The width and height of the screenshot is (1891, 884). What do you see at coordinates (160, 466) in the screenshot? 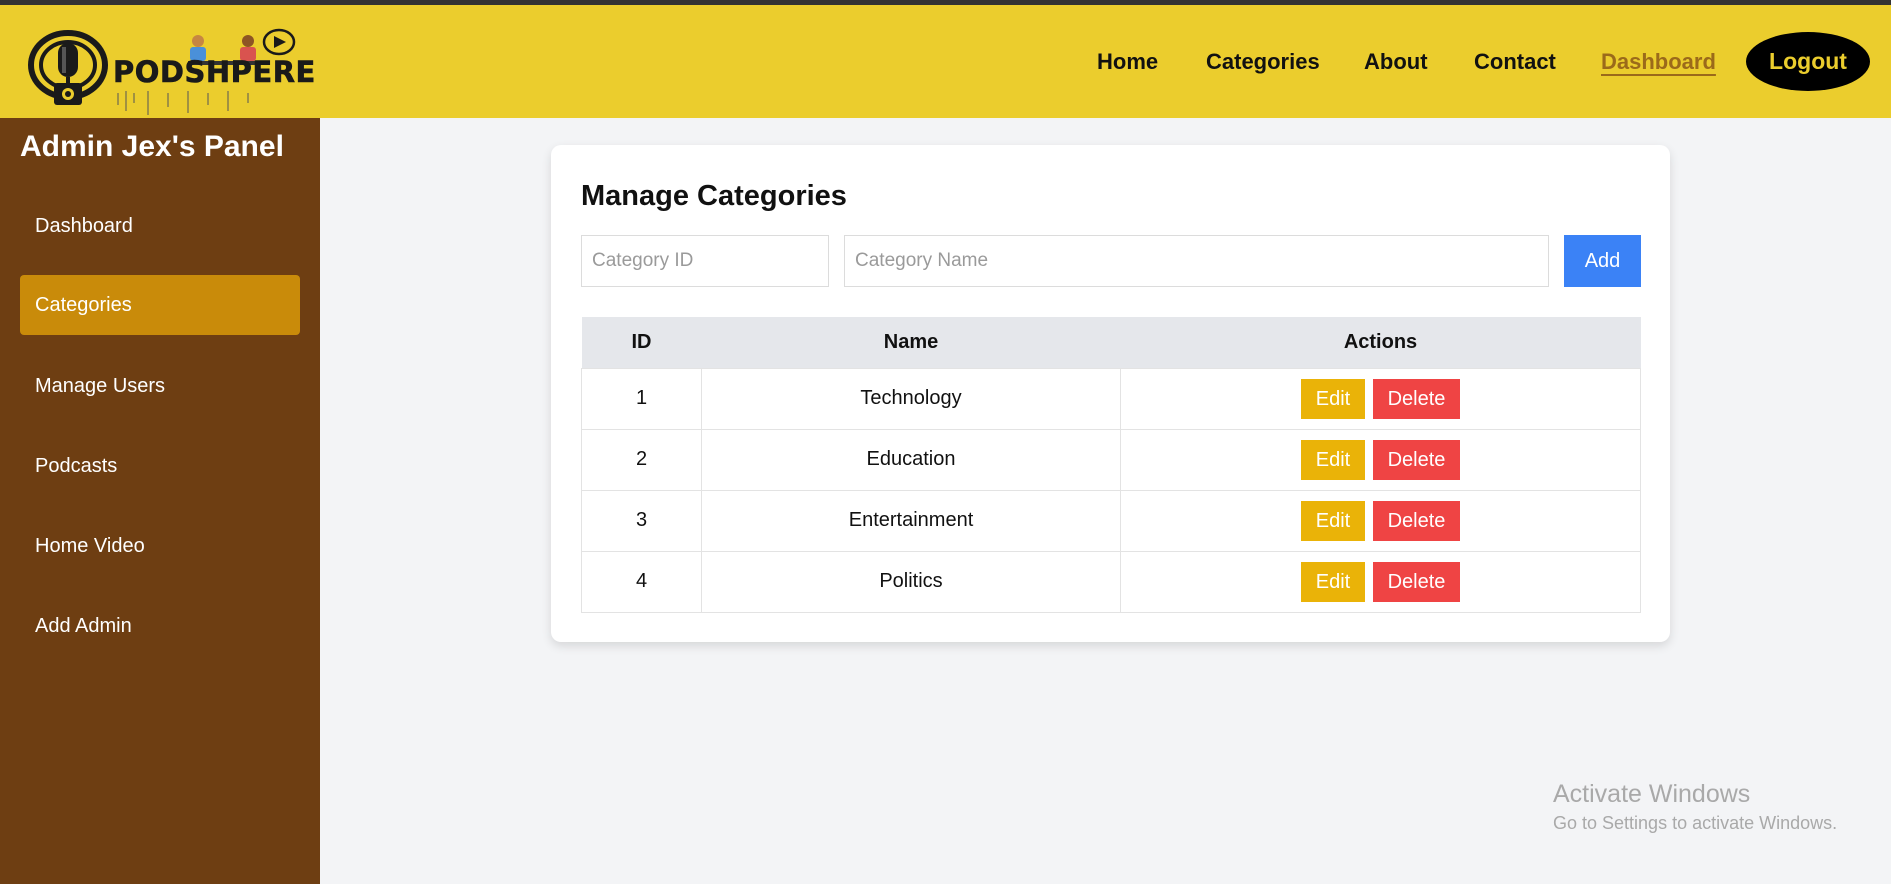
I see `sidebar-item-podcasts: Podcasts` at bounding box center [160, 466].